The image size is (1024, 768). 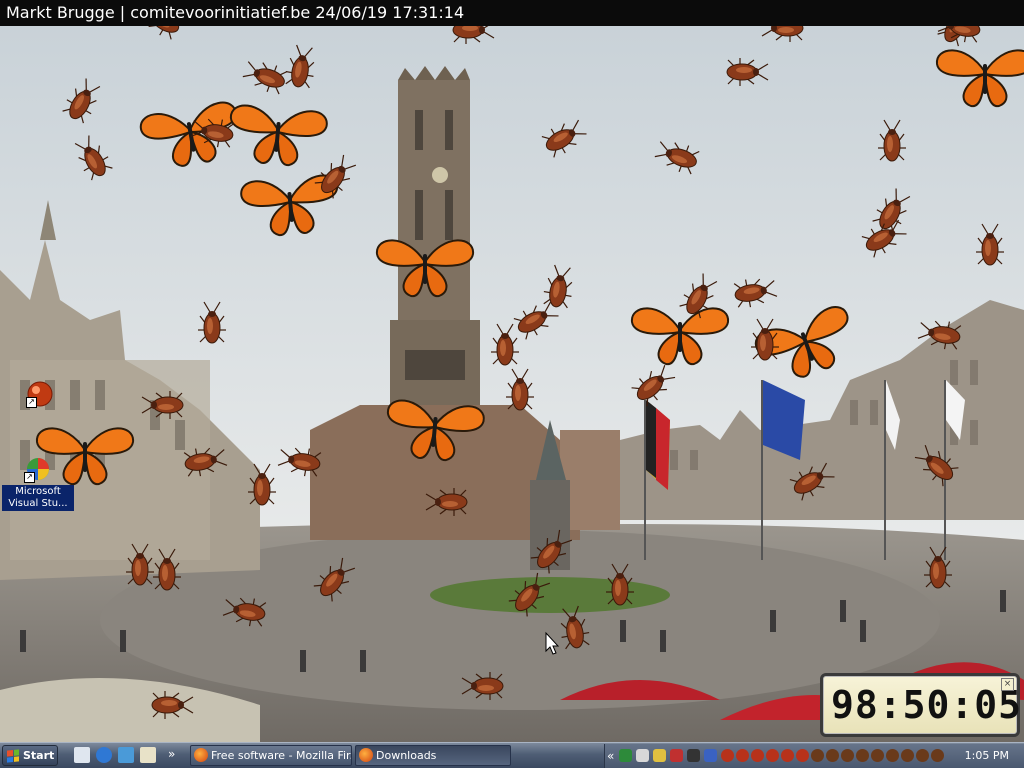 I want to click on red-ball-shortcut-icon: ↗, so click(x=40, y=394).